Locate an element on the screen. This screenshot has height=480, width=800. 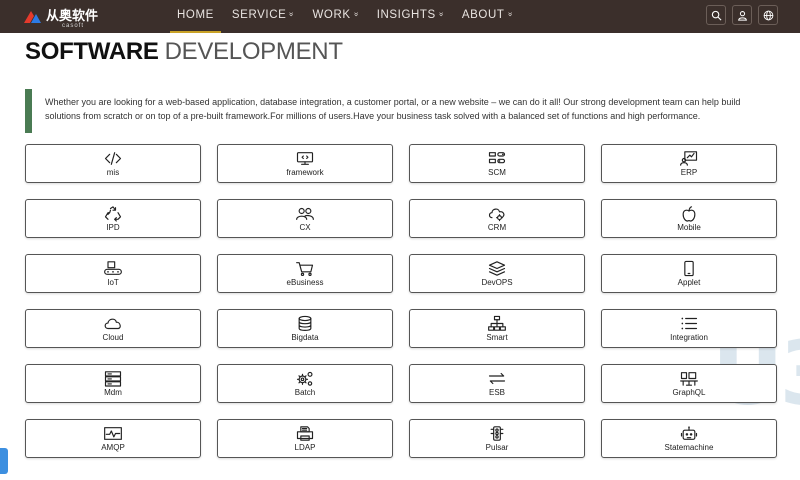
brand-sub: casoft is located at coordinates (73, 26).